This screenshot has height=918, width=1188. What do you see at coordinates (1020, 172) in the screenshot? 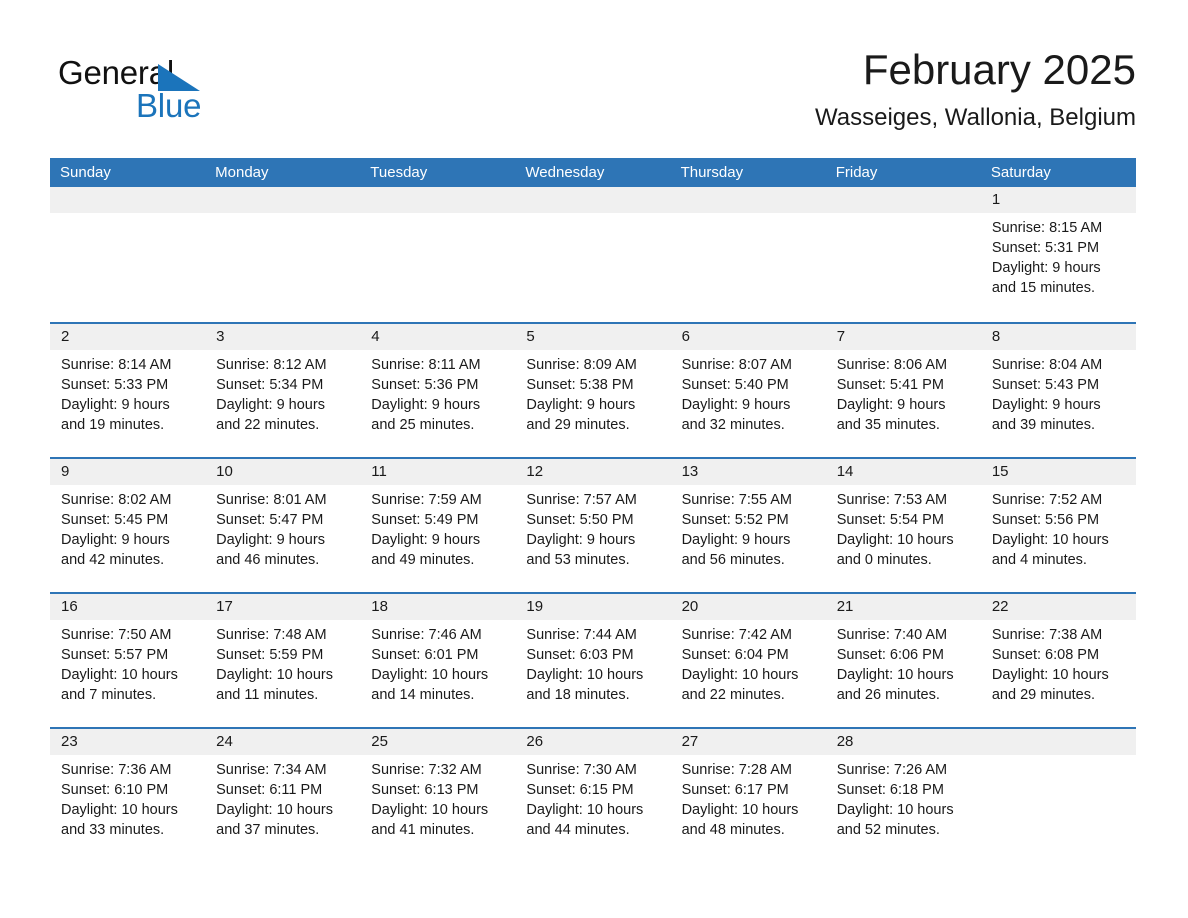
I see `weekday-header-saturday: Saturday` at bounding box center [1020, 172].